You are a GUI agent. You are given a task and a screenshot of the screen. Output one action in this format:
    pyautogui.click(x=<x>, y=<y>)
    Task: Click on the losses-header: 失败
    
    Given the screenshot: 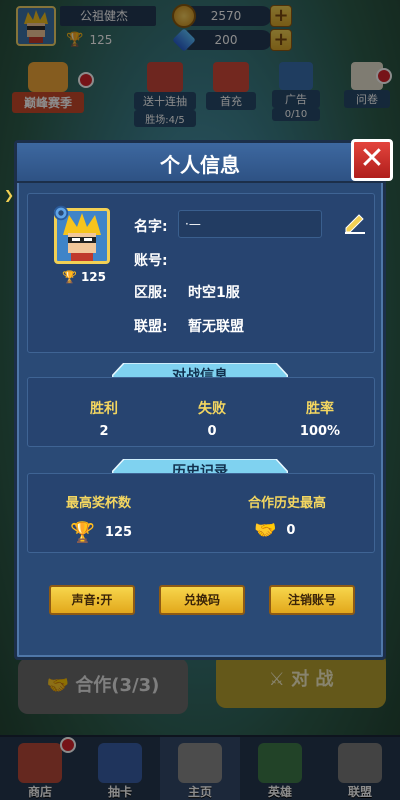 What is the action you would take?
    pyautogui.click(x=212, y=409)
    